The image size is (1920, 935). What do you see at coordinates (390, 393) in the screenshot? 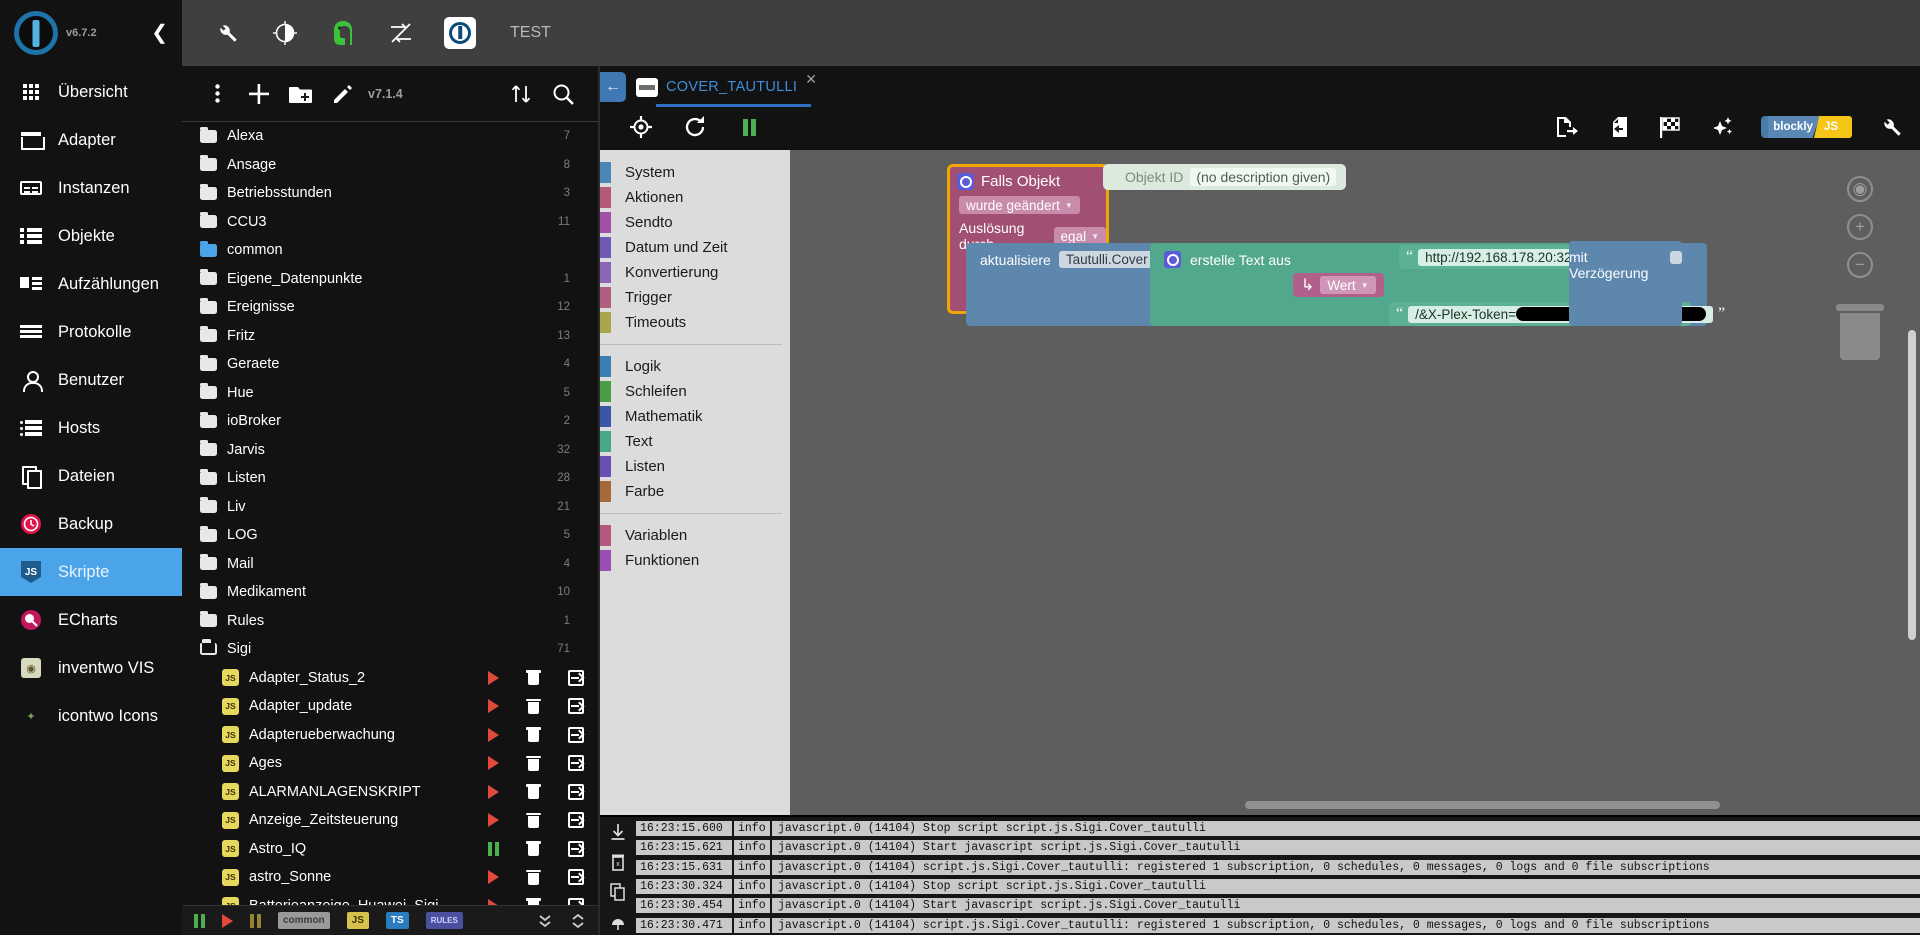
I see `tree-folder-row: Hue 5` at bounding box center [390, 393].